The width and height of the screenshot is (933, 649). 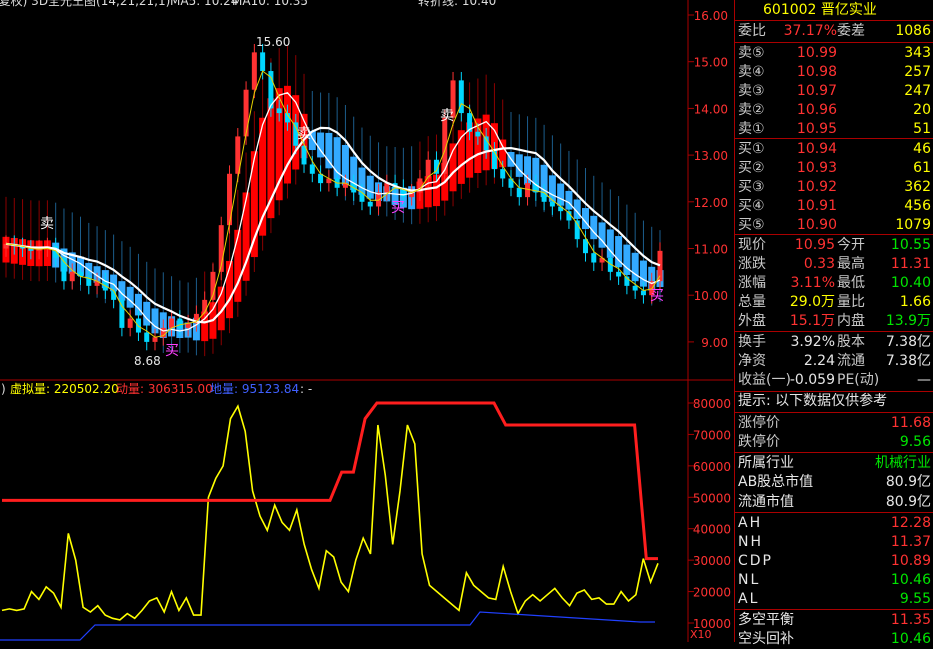 I want to click on tip-text: 提示: 以下数据仅供参考, so click(x=813, y=401).